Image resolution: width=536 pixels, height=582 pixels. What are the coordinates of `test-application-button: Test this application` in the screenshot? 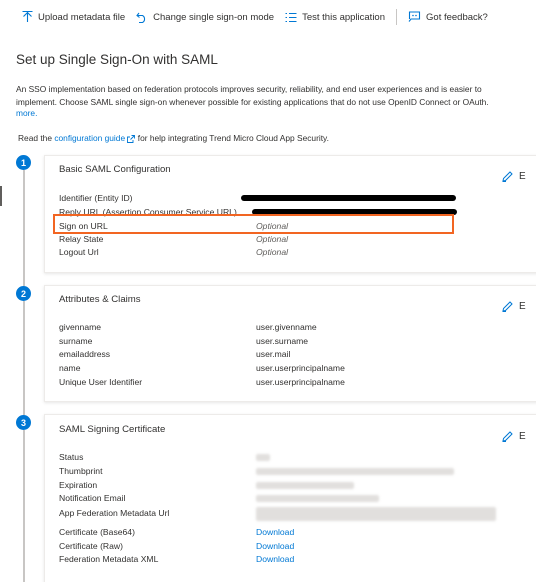 It's located at (335, 17).